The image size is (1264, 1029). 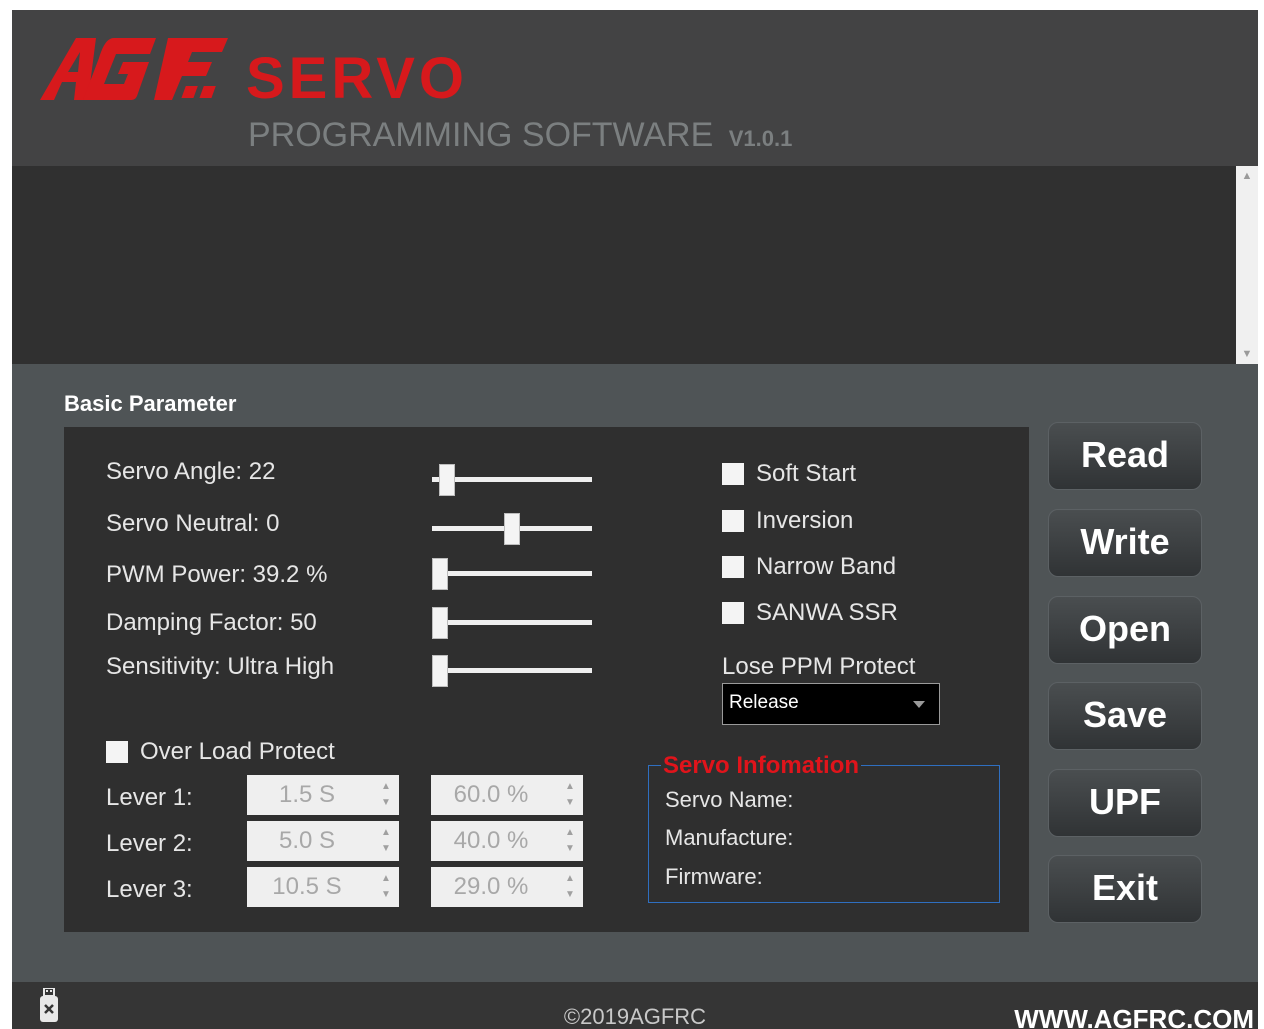 What do you see at coordinates (211, 622) in the screenshot?
I see `damping-factor-label: Damping Factor: 50` at bounding box center [211, 622].